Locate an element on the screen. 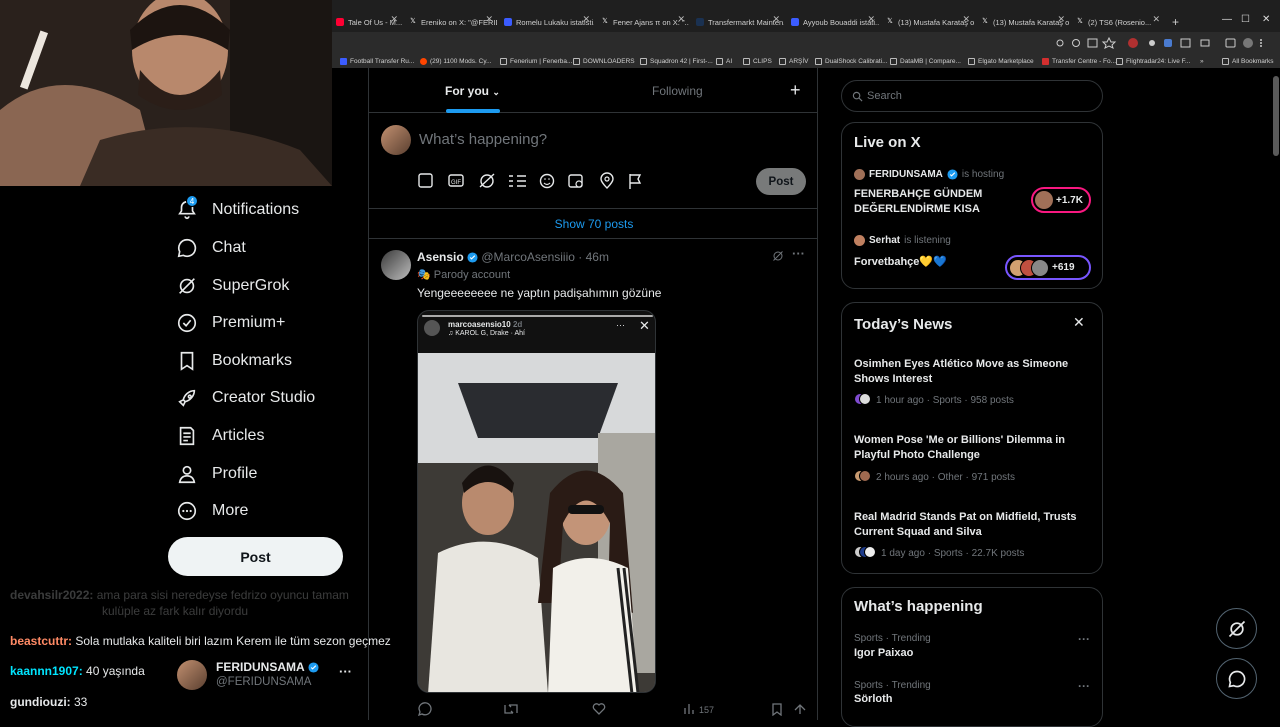  new-tab-button: + is located at coordinates (1176, 22).